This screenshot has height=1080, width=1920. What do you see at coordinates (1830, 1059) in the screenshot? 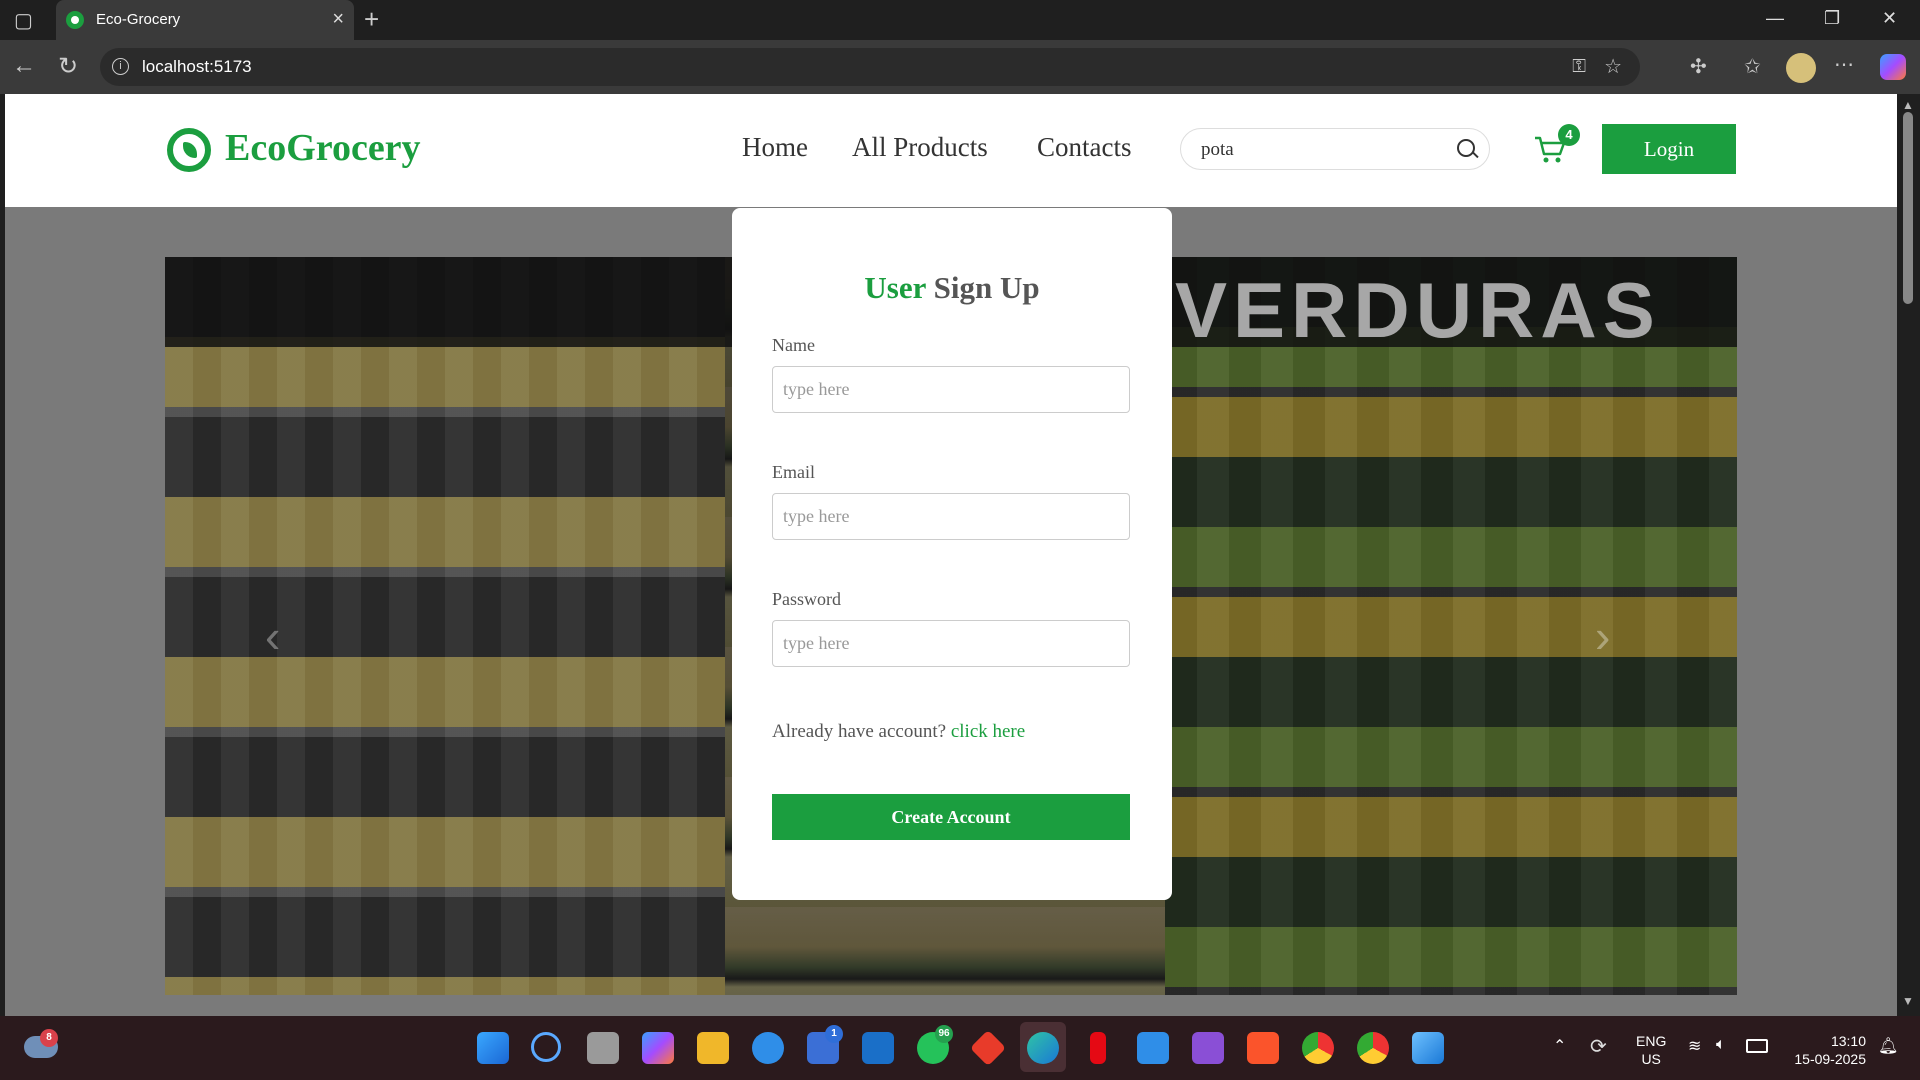
I see `clock-date: 15-09-2025` at bounding box center [1830, 1059].